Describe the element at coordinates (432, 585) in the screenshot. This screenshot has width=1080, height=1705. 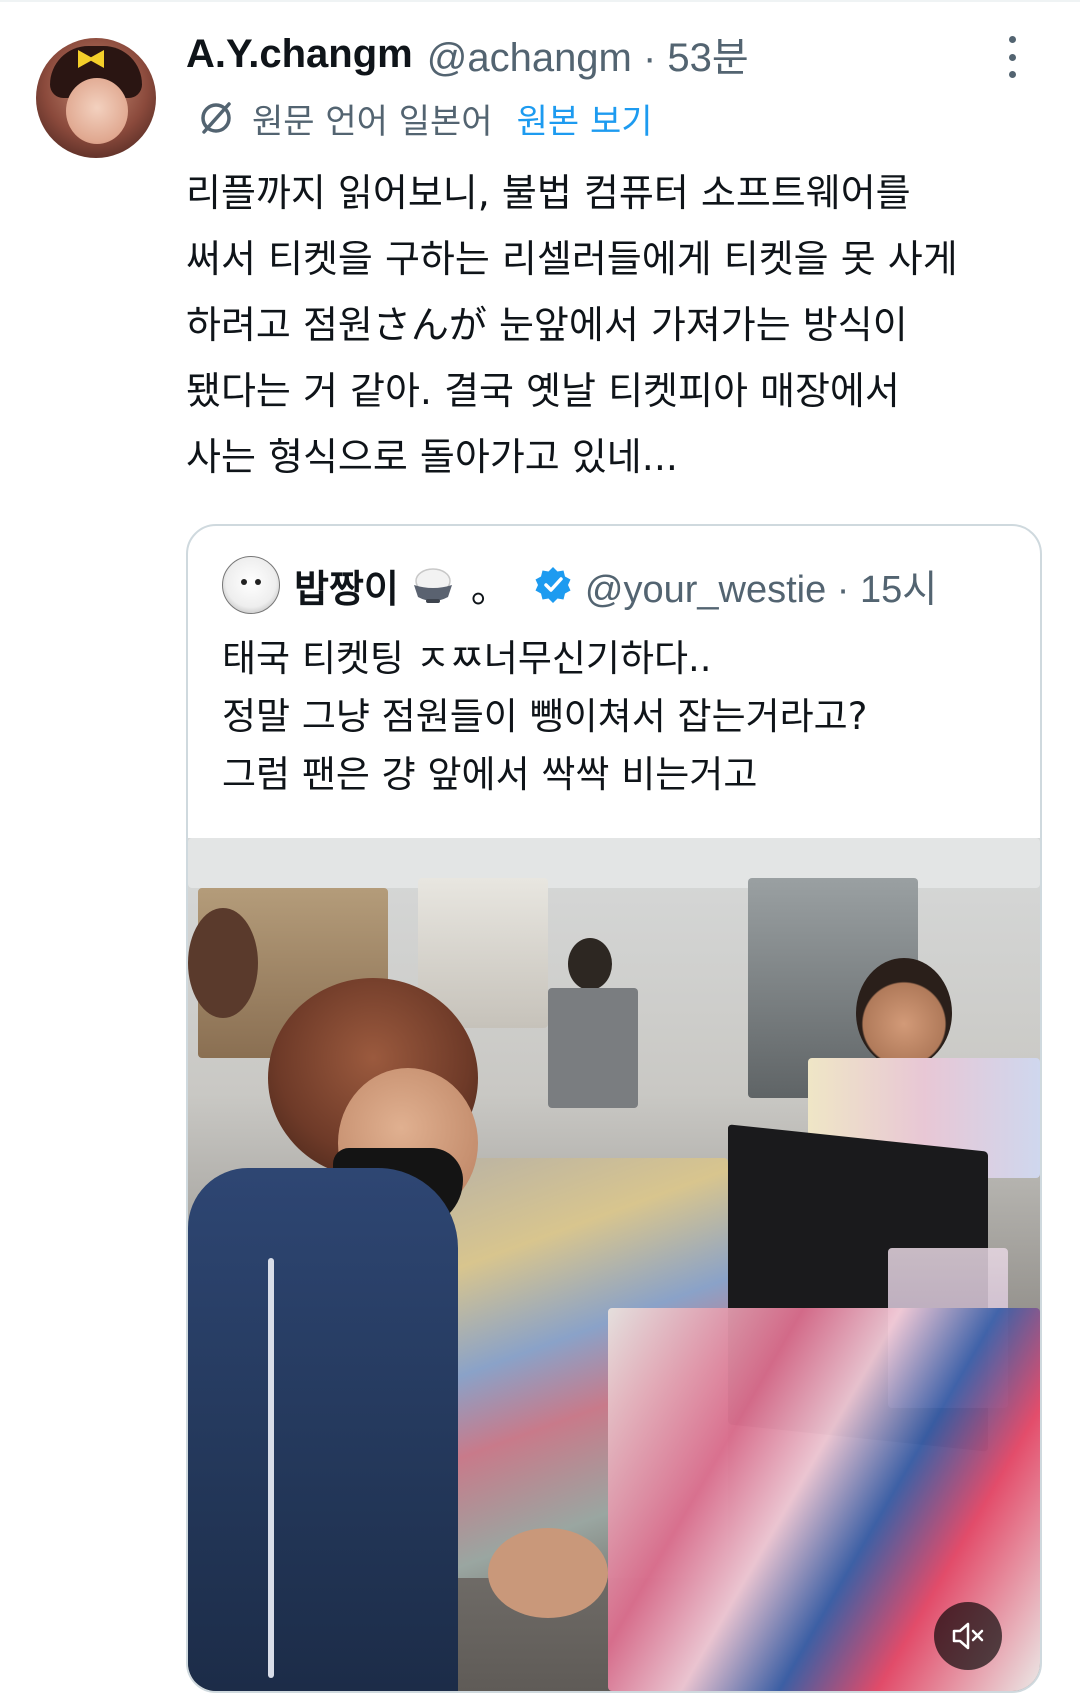
I see `rice-bowl-icon` at that location.